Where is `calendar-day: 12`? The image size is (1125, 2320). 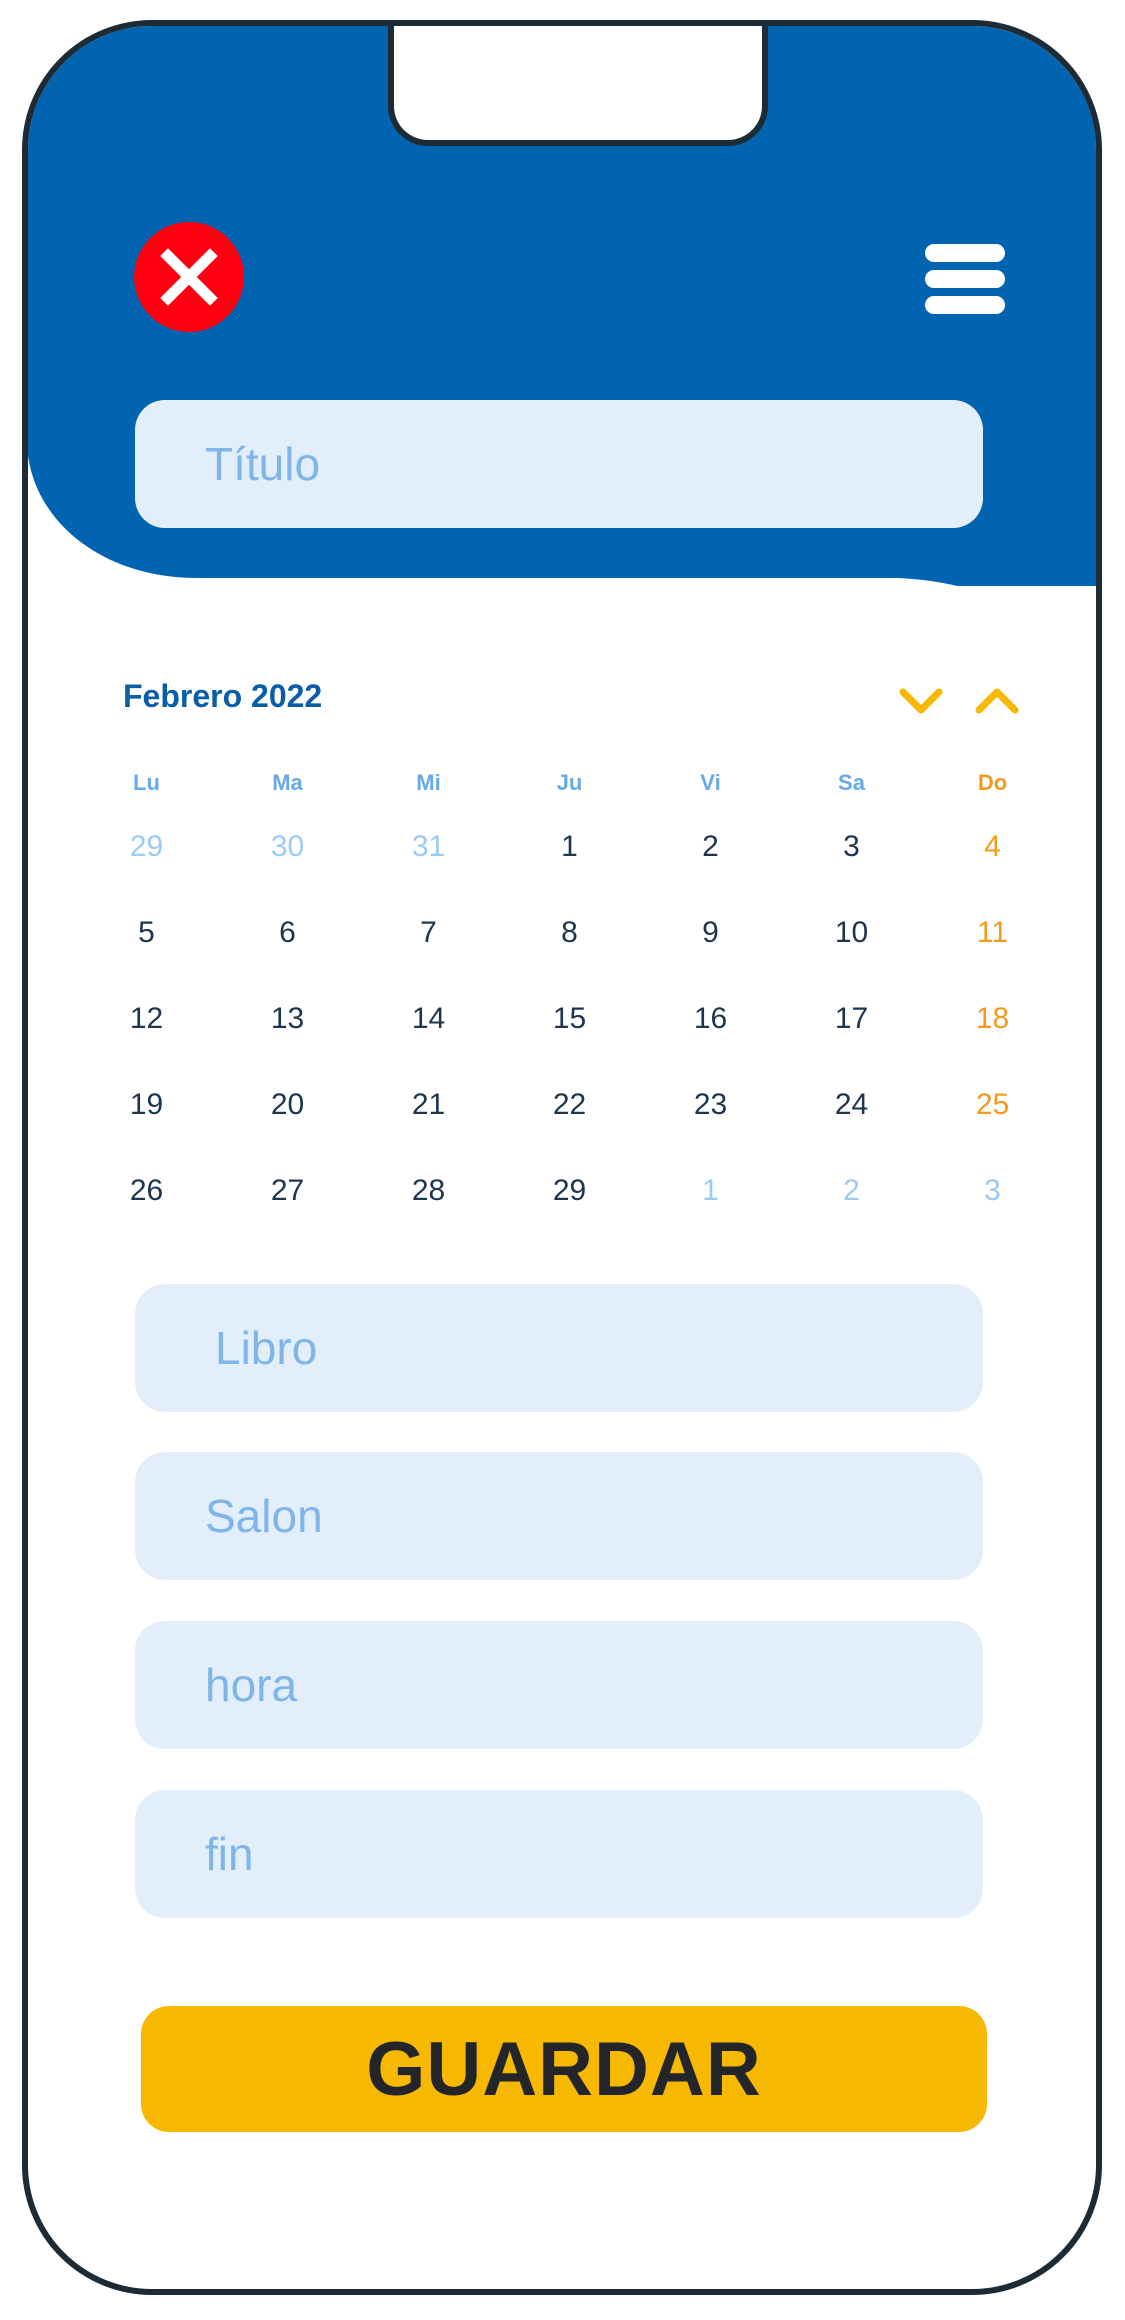 calendar-day: 12 is located at coordinates (146, 1019).